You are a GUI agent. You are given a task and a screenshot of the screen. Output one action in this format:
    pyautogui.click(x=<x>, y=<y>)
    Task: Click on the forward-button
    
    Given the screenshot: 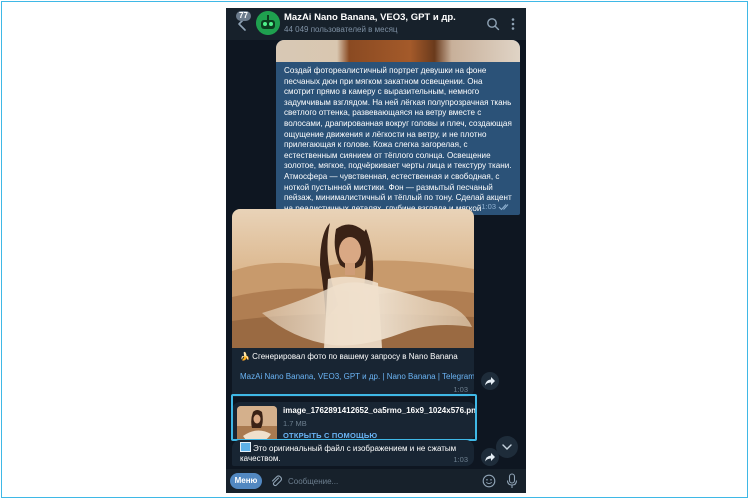 What is the action you would take?
    pyautogui.click(x=490, y=381)
    